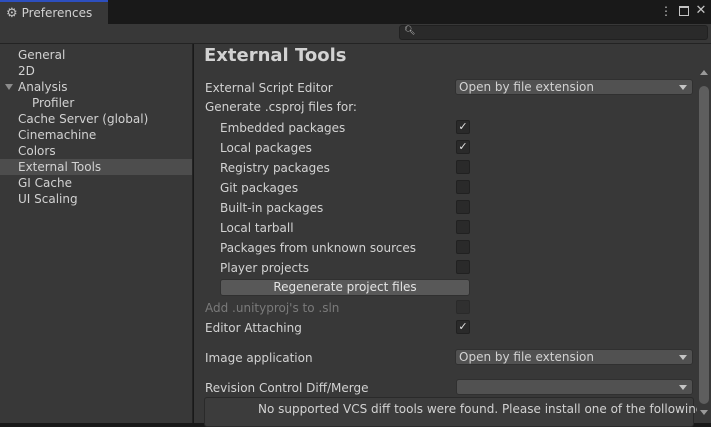 This screenshot has height=427, width=711. I want to click on package-label-registry: Registry packages, so click(275, 168).